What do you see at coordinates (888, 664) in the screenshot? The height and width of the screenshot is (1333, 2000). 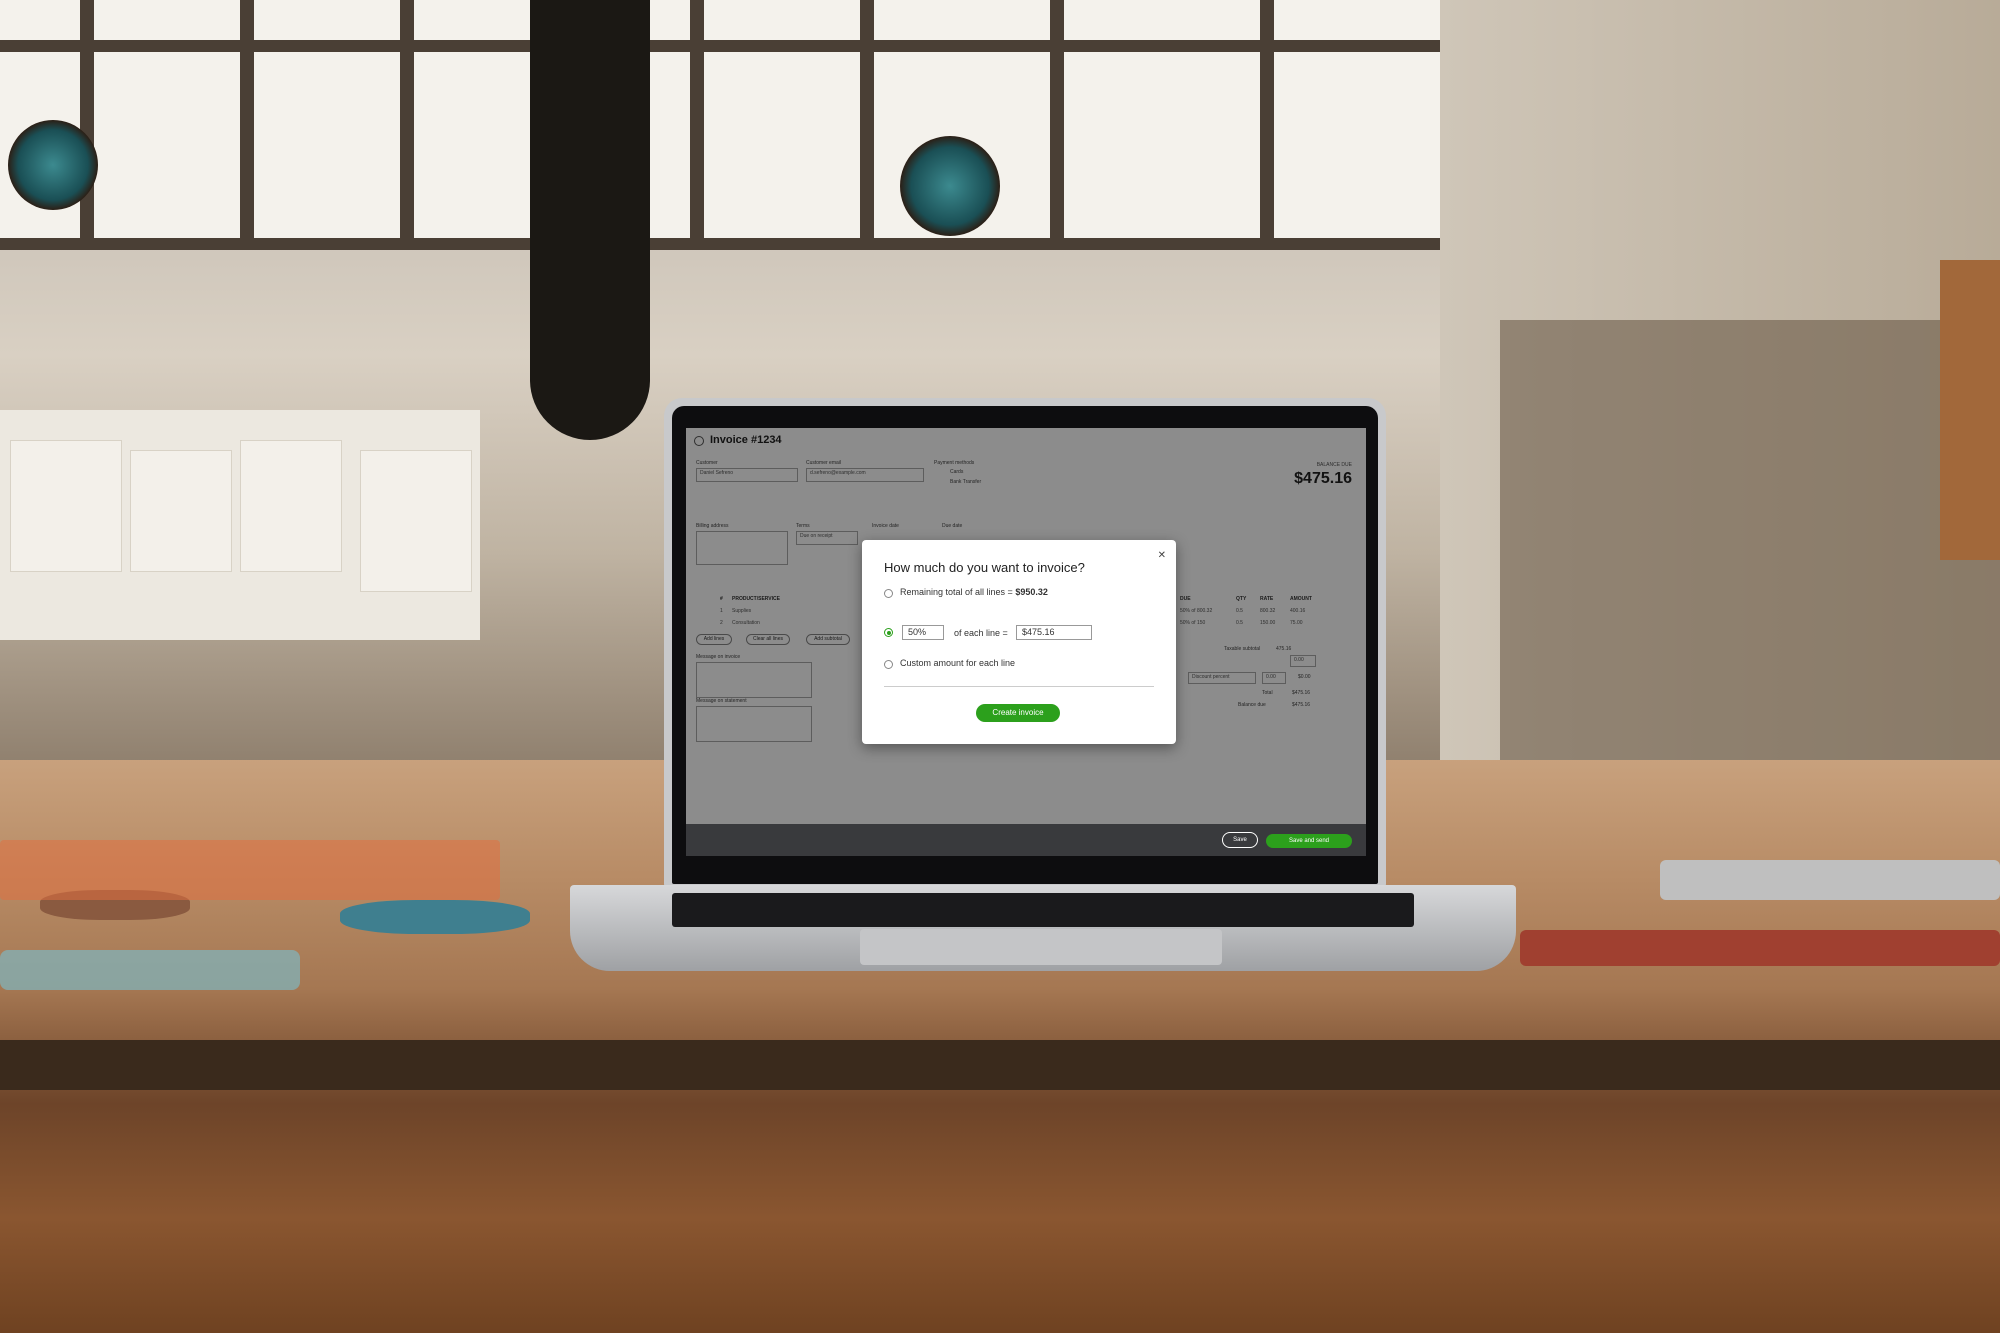 I see `radio-custom-amount` at bounding box center [888, 664].